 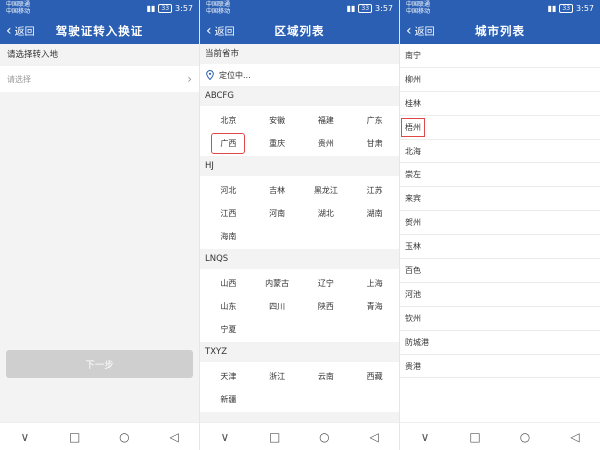 I want to click on province-item: 云南, so click(x=326, y=376).